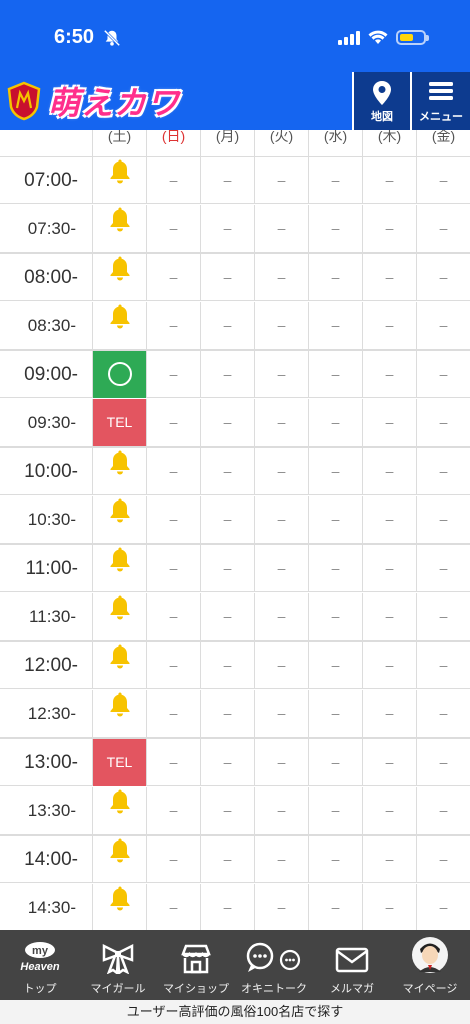 This screenshot has height=1024, width=470. Describe the element at coordinates (235, 616) in the screenshot. I see `schedule-row: 11:30- – – – – – –` at that location.